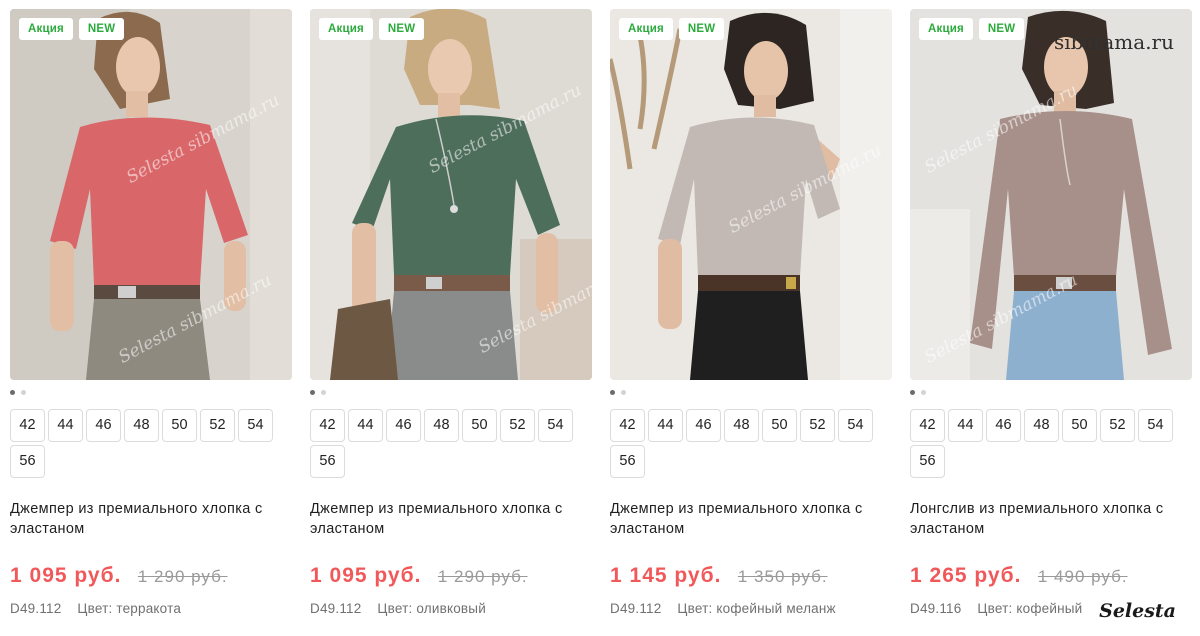 Image resolution: width=1200 pixels, height=636 pixels. Describe the element at coordinates (782, 576) in the screenshot. I see `old-price: 1 350 руб.` at that location.